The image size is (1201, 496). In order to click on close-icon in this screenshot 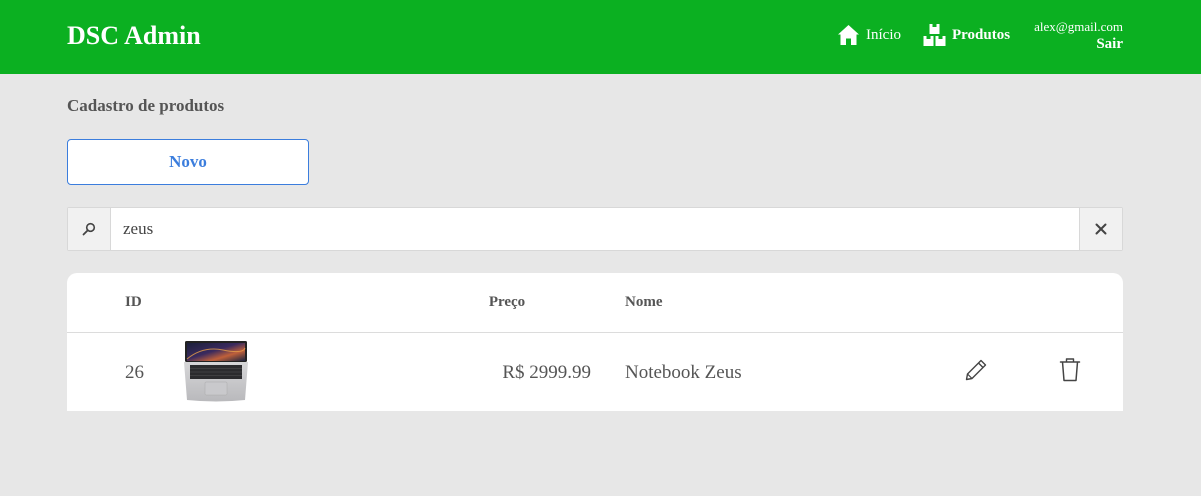, I will do `click(1100, 229)`.